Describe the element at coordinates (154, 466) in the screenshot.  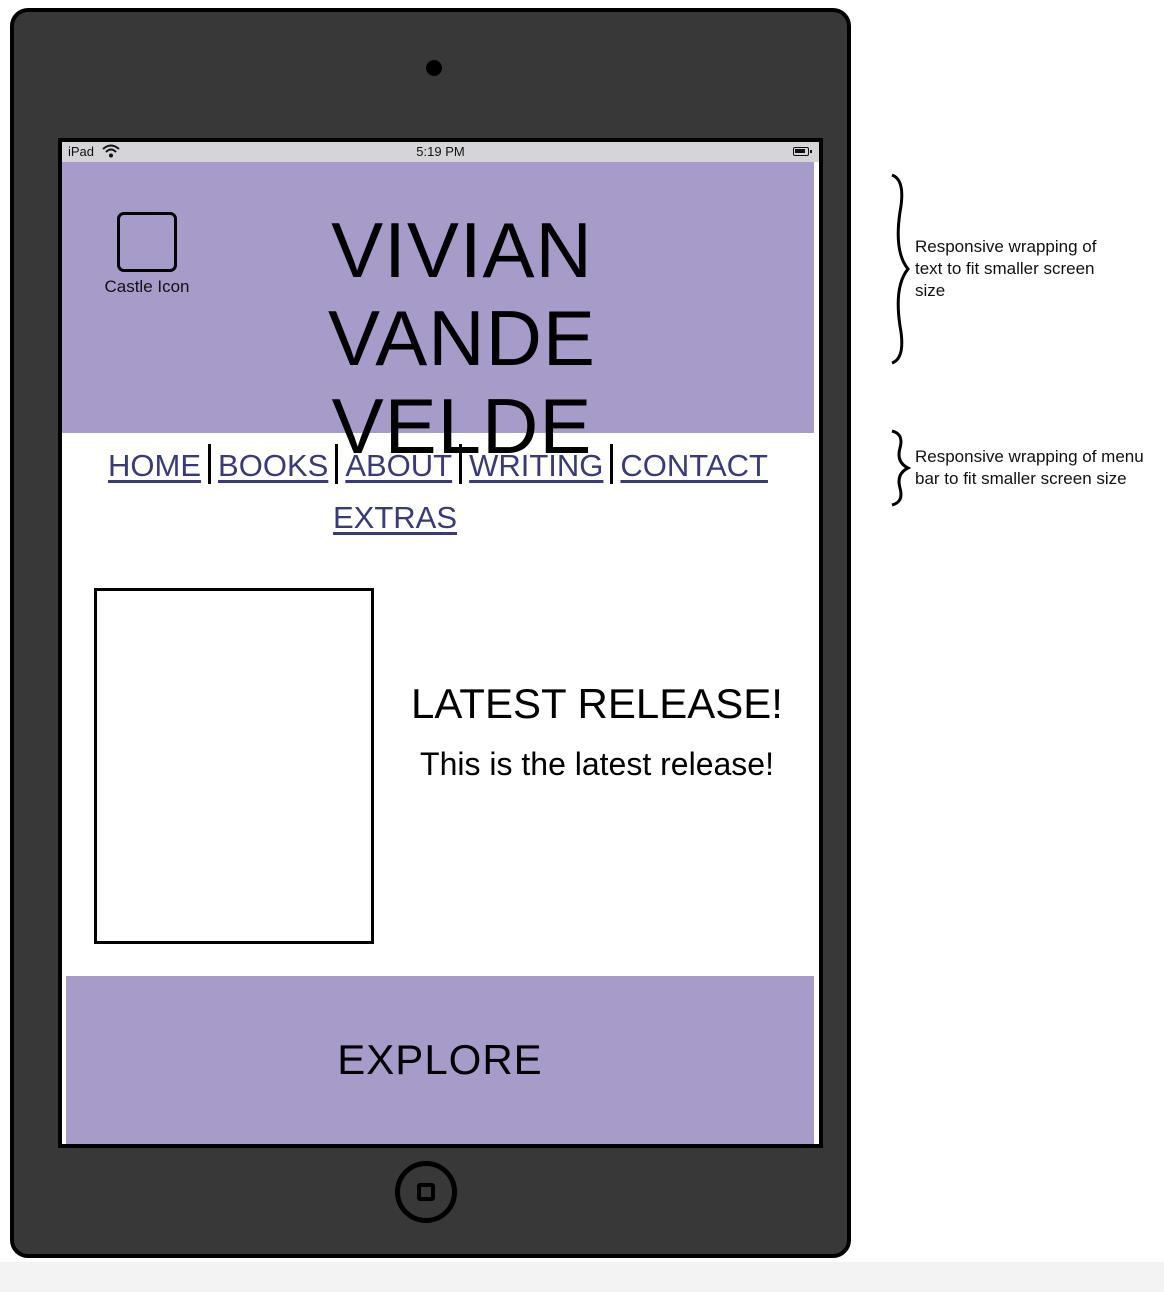
I see `nav-link-home: HOME` at that location.